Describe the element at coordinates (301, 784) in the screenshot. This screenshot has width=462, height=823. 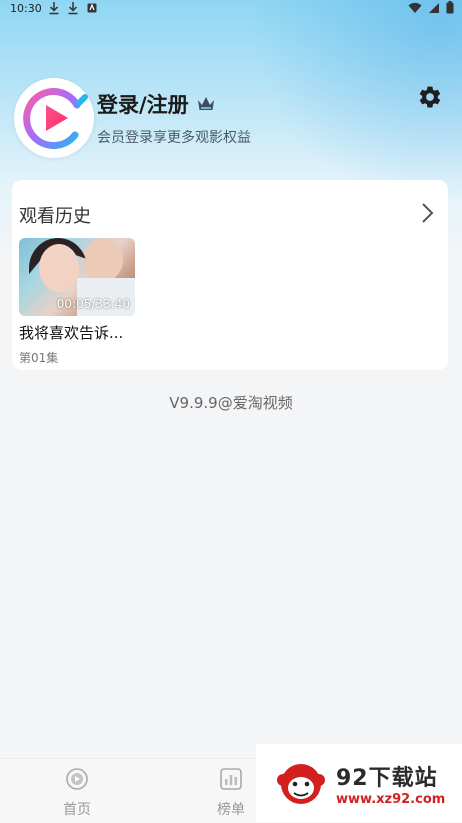
I see `monkey-logo-icon` at that location.